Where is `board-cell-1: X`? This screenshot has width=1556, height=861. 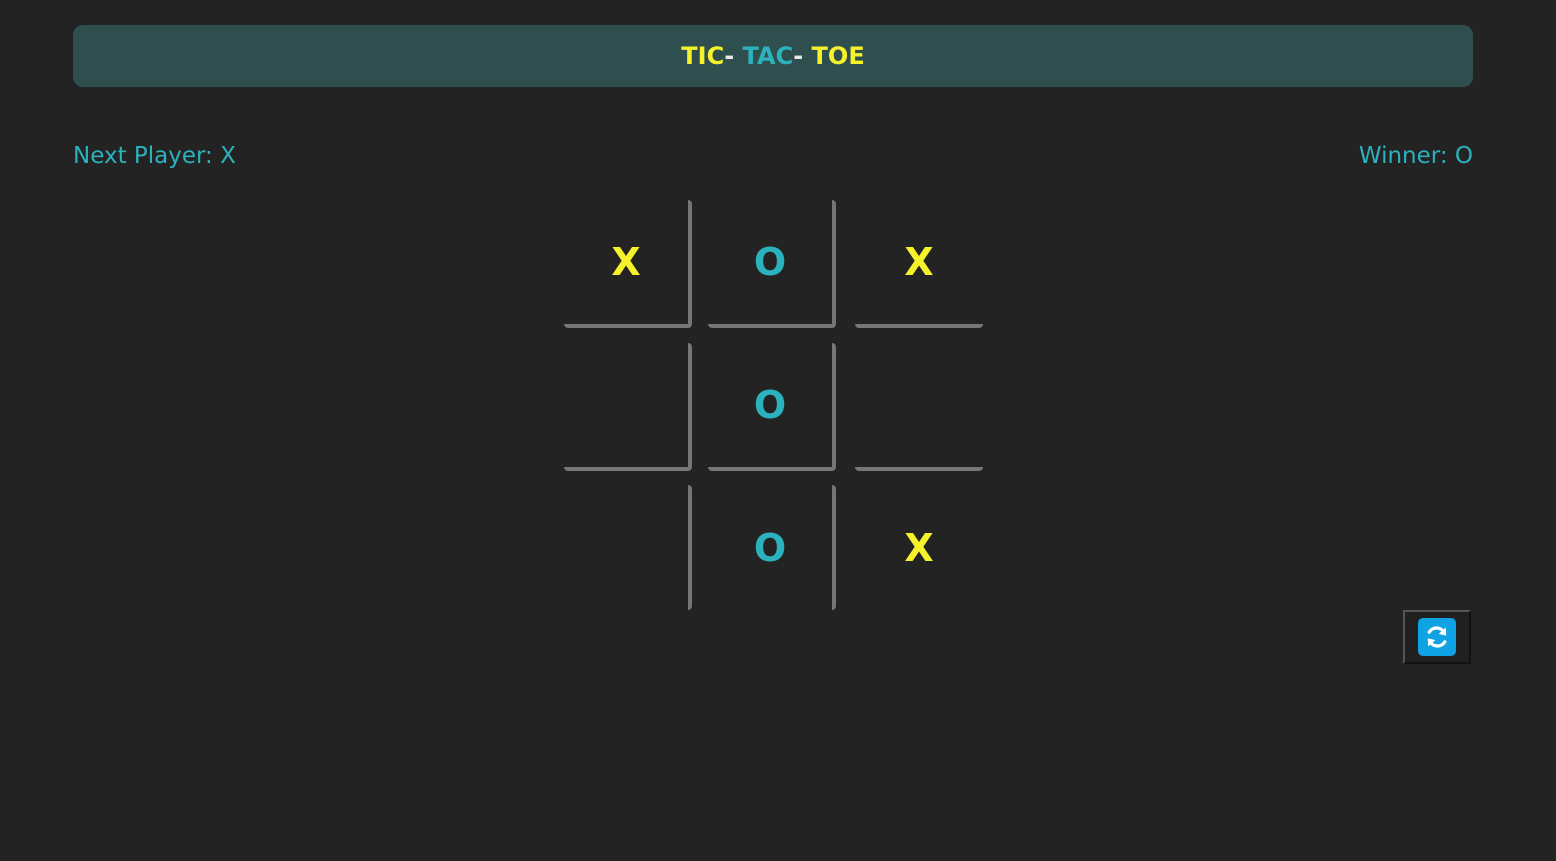
board-cell-1: X is located at coordinates (628, 264).